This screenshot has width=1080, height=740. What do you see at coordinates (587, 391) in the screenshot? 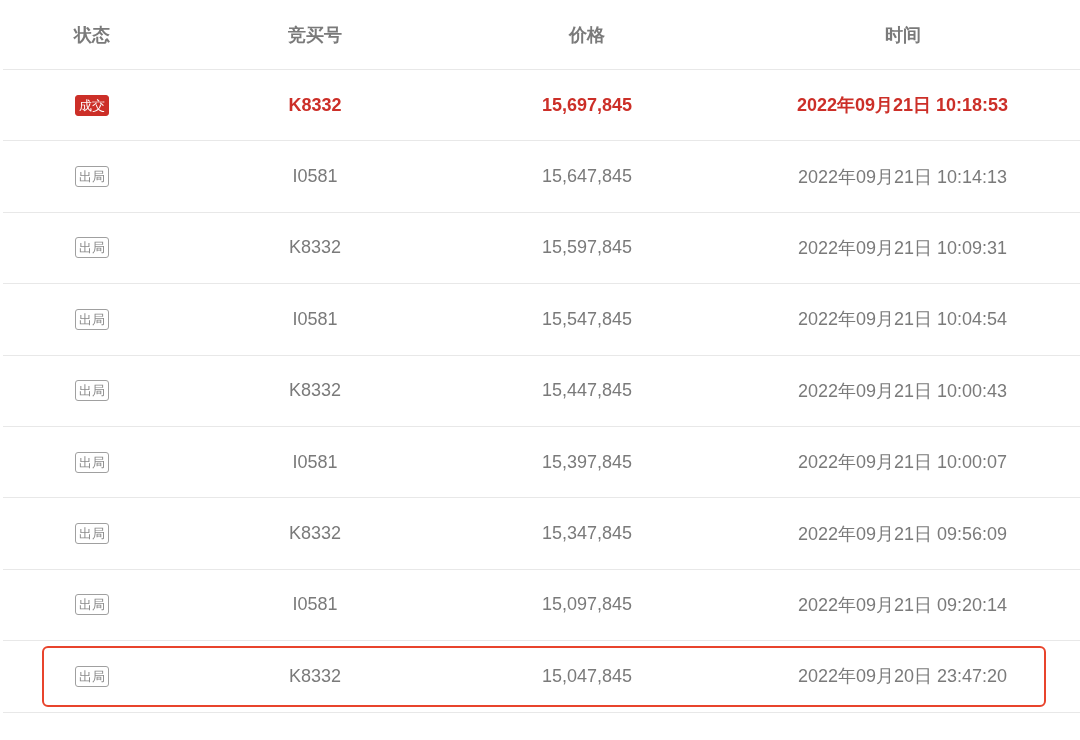
I see `price: 15,447,845` at bounding box center [587, 391].